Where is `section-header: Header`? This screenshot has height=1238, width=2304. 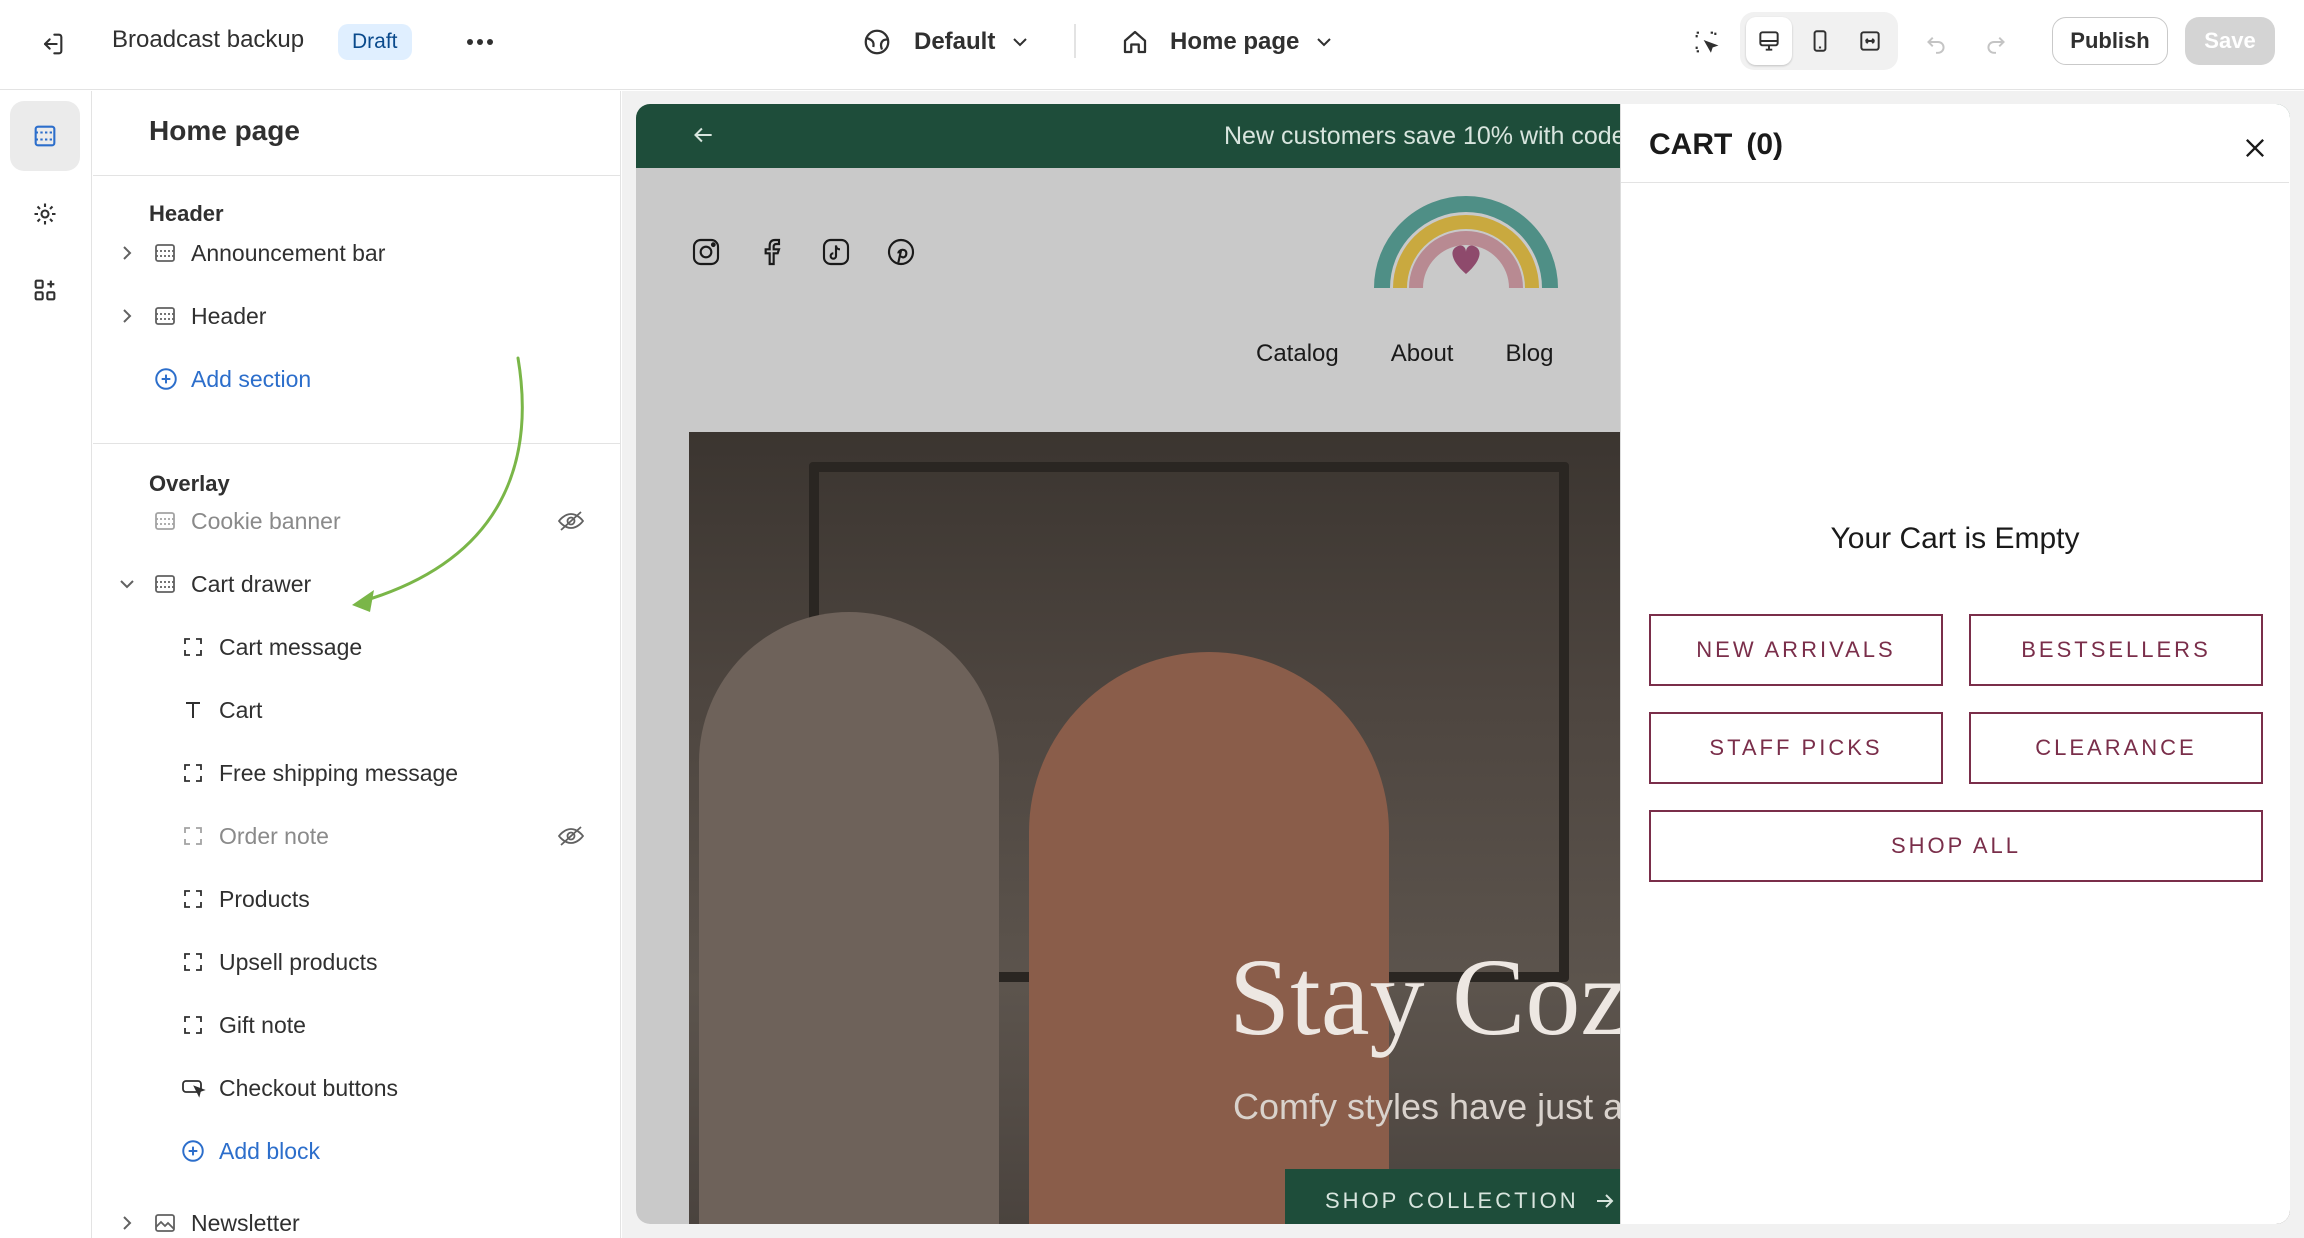 section-header: Header is located at coordinates (356, 316).